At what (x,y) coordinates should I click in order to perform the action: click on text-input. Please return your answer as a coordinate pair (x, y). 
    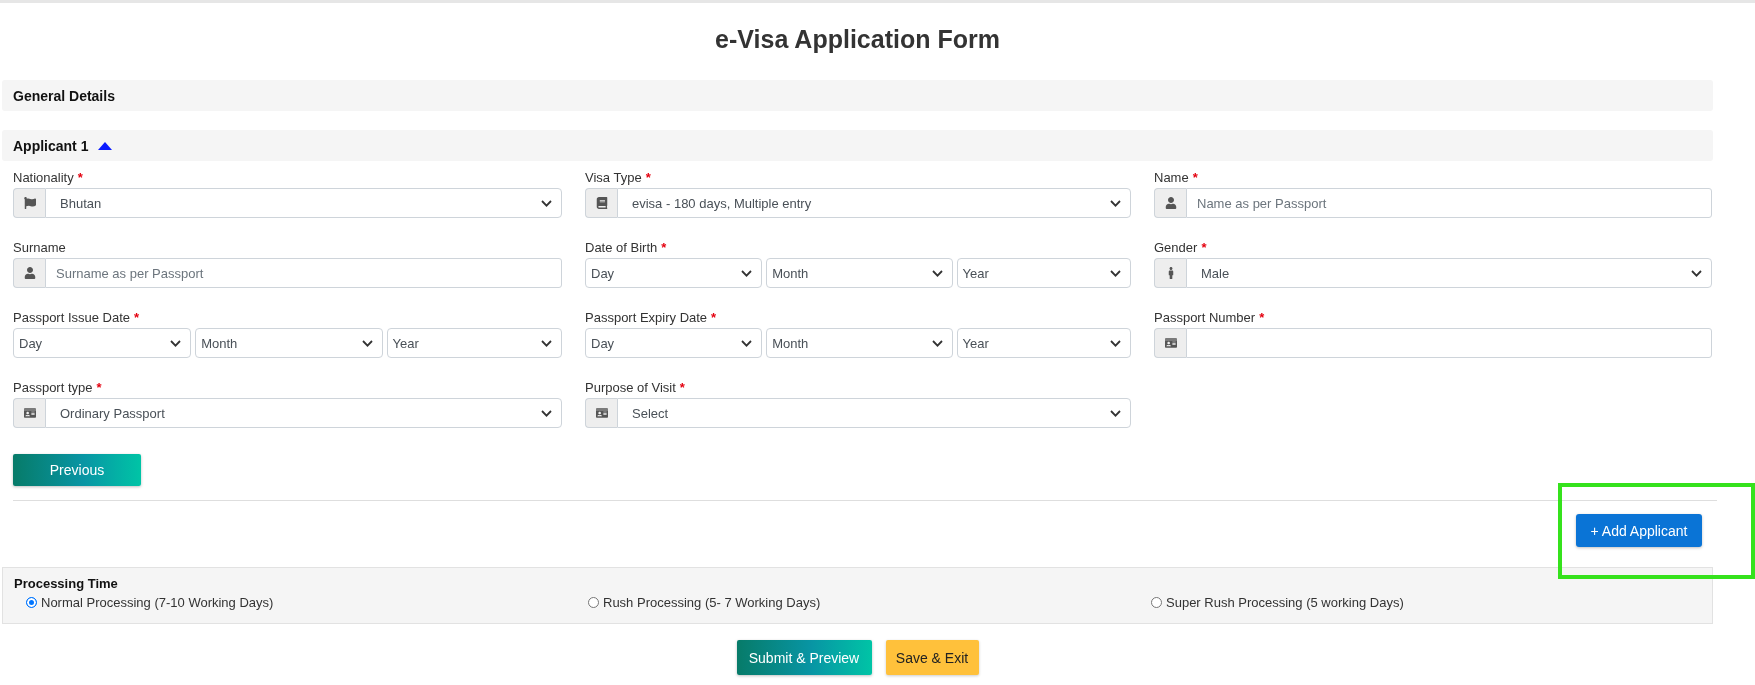
    Looking at the image, I should click on (1449, 343).